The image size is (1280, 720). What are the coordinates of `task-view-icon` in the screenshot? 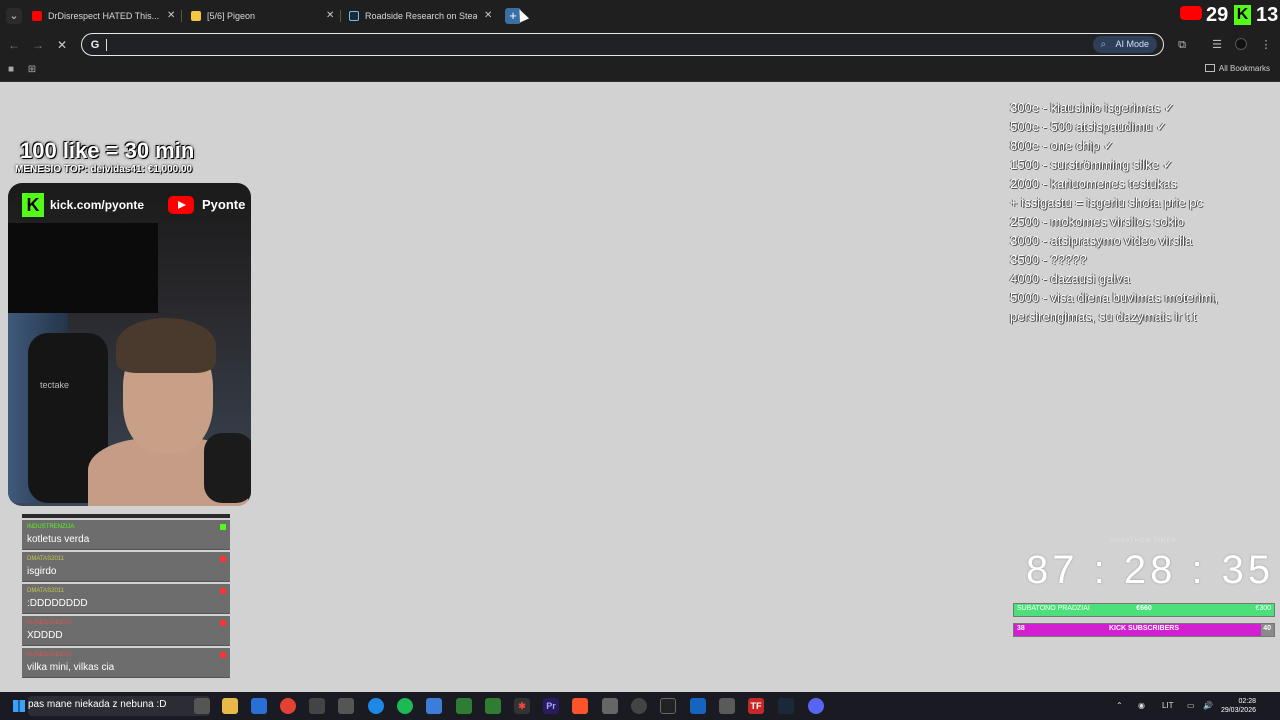 It's located at (202, 706).